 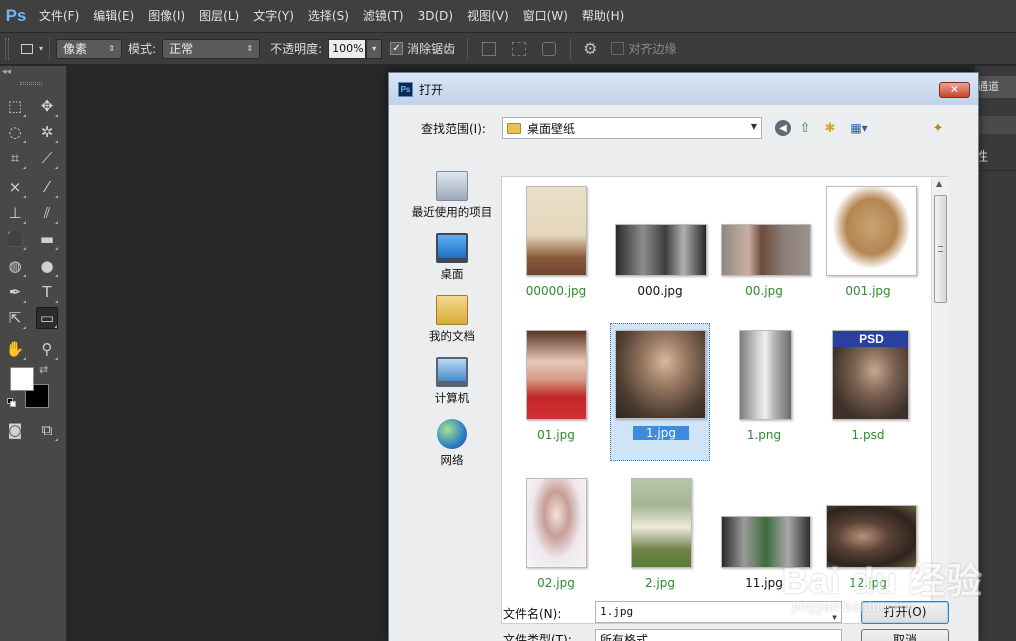 I want to click on default-colors-icon, so click(x=12, y=403).